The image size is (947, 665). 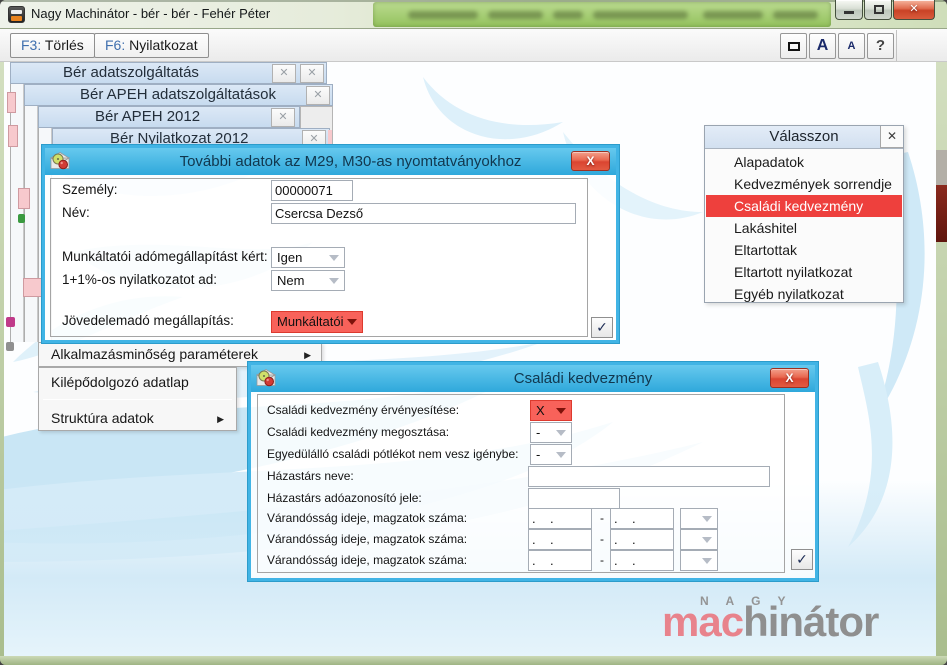 What do you see at coordinates (896, 45) in the screenshot?
I see `toolbar-separator` at bounding box center [896, 45].